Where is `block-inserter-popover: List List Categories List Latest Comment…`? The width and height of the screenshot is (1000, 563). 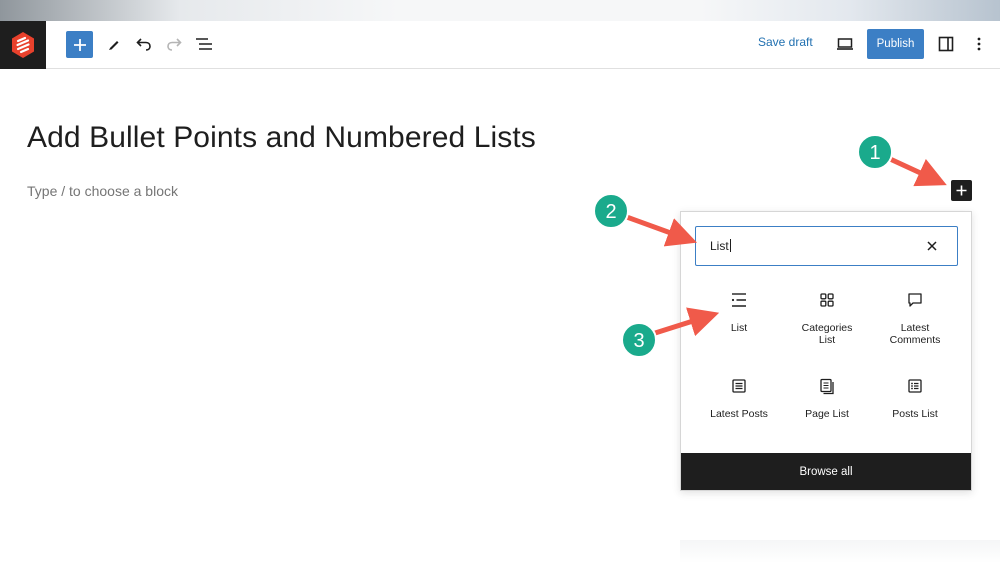 block-inserter-popover: List List Categories List Latest Comment… is located at coordinates (826, 351).